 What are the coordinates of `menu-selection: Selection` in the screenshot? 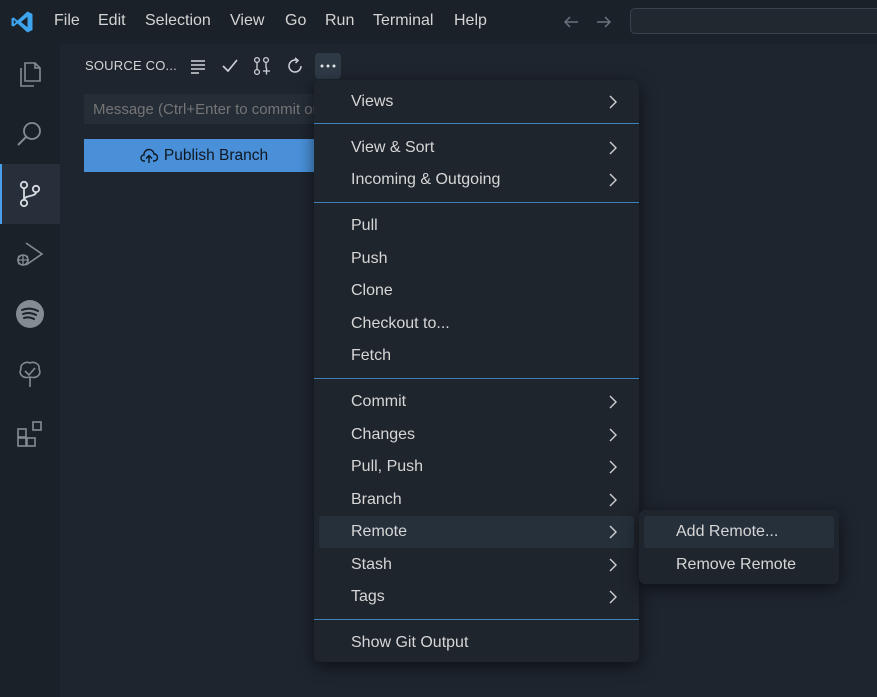 It's located at (178, 21).